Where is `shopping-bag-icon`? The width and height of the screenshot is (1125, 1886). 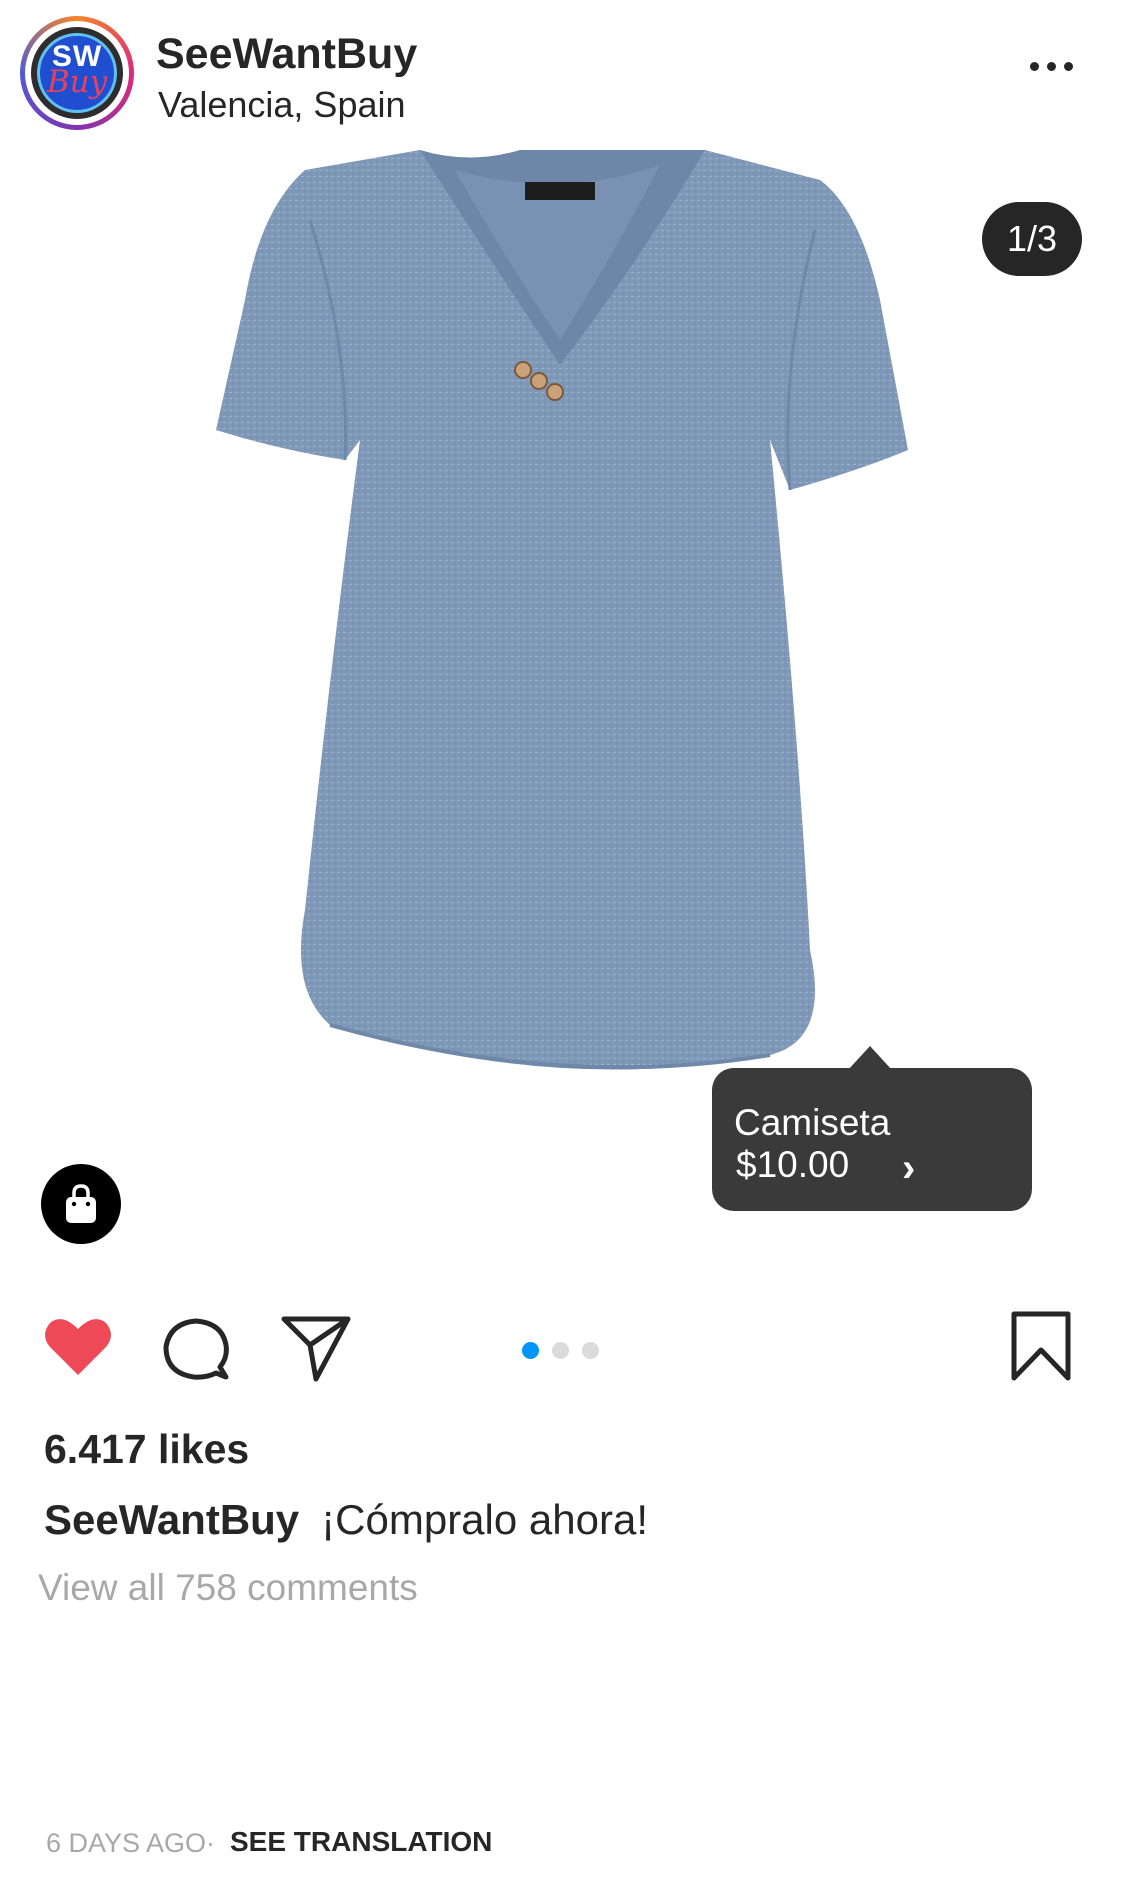 shopping-bag-icon is located at coordinates (81, 1203).